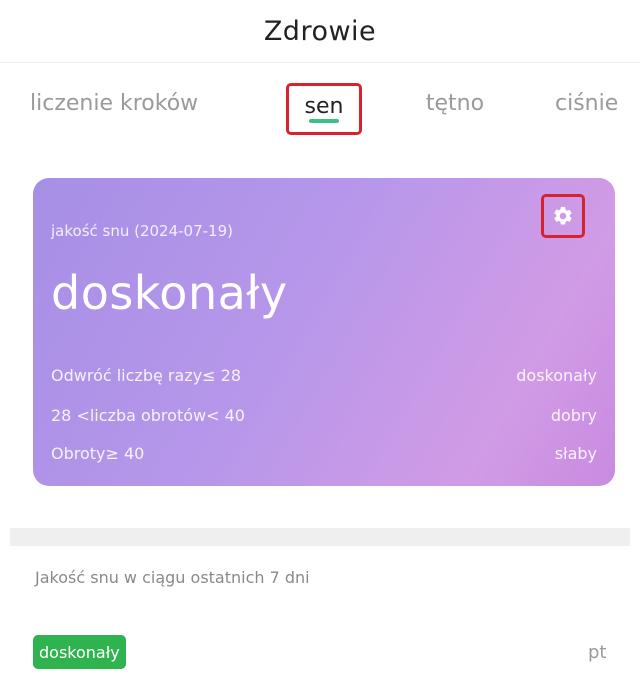 This screenshot has height=692, width=640. What do you see at coordinates (146, 375) in the screenshot?
I see `legend-condition: Odwróć liczbę razy≤ 28` at bounding box center [146, 375].